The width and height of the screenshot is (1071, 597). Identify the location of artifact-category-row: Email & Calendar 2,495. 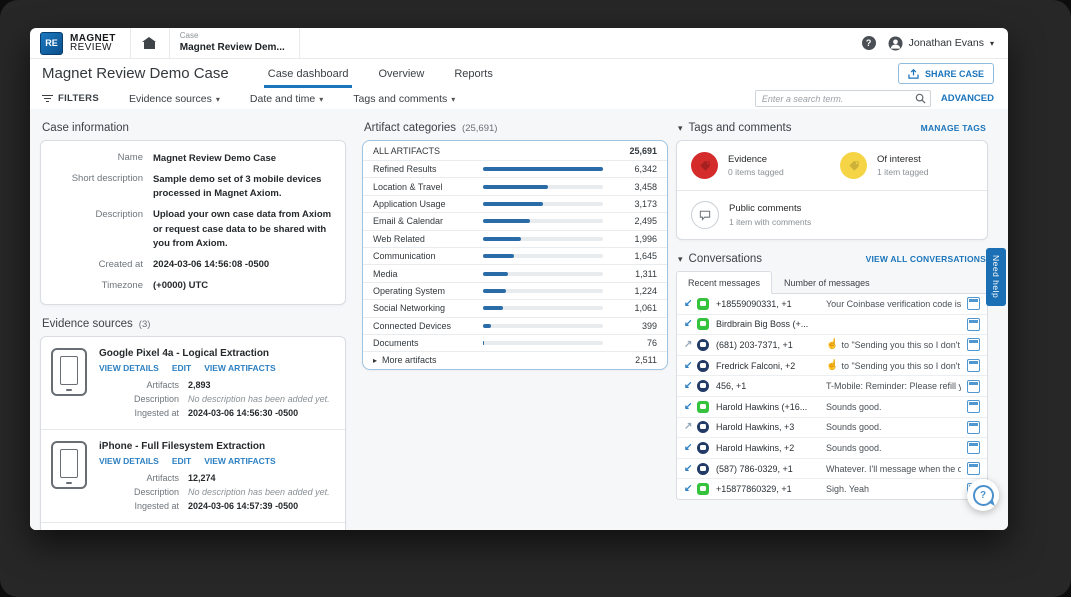
(515, 222).